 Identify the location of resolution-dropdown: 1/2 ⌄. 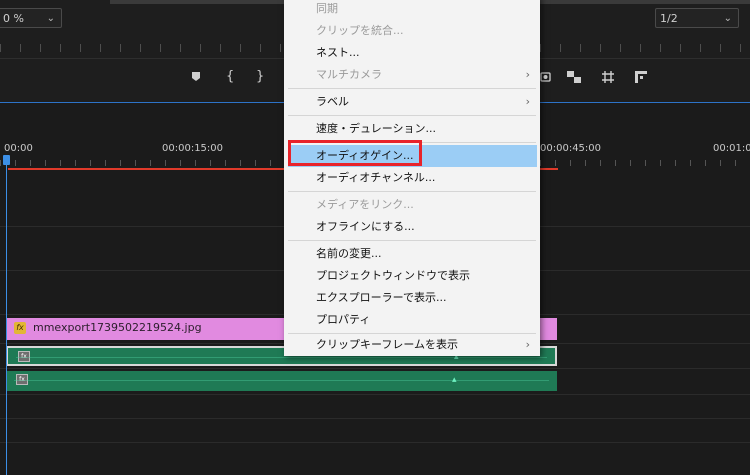
(697, 18).